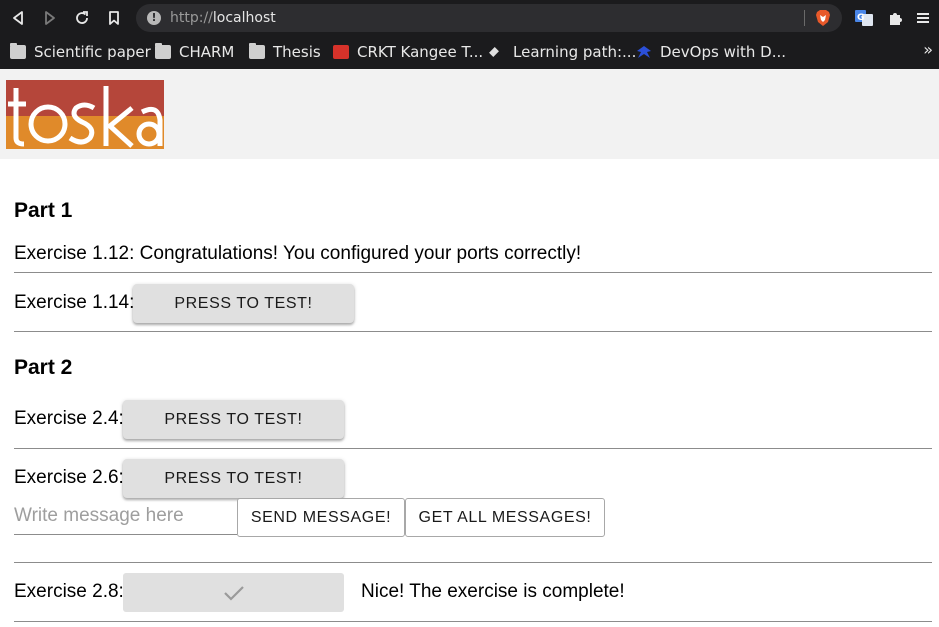  Describe the element at coordinates (860, 18) in the screenshot. I see `svg-text: G` at that location.